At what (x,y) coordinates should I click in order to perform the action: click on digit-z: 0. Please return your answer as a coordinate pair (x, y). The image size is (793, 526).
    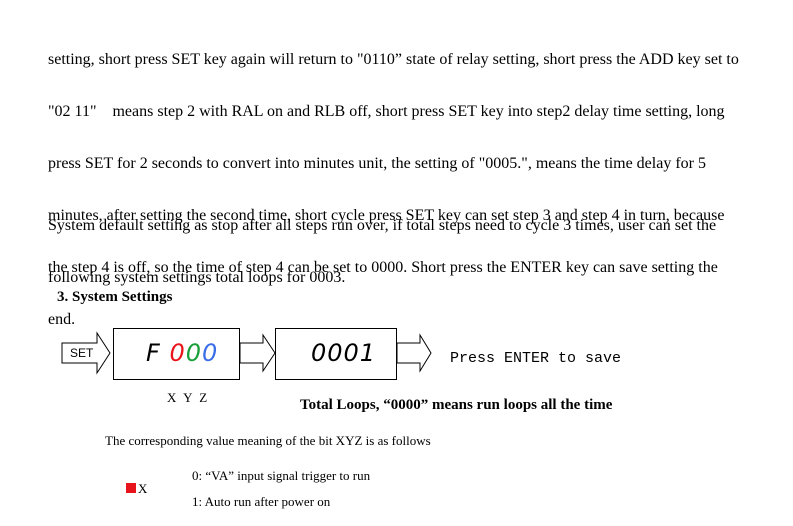
    Looking at the image, I should click on (210, 353).